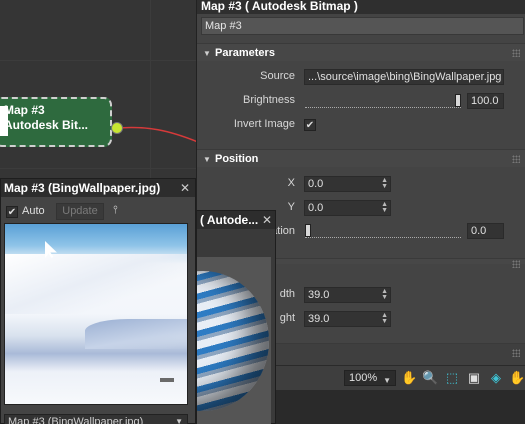  I want to click on rotation-slider-handle, so click(308, 230).